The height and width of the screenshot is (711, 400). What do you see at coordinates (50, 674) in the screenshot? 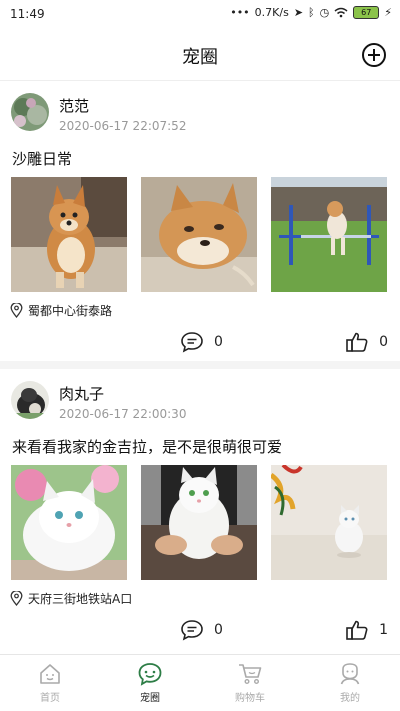
I see `home-icon` at bounding box center [50, 674].